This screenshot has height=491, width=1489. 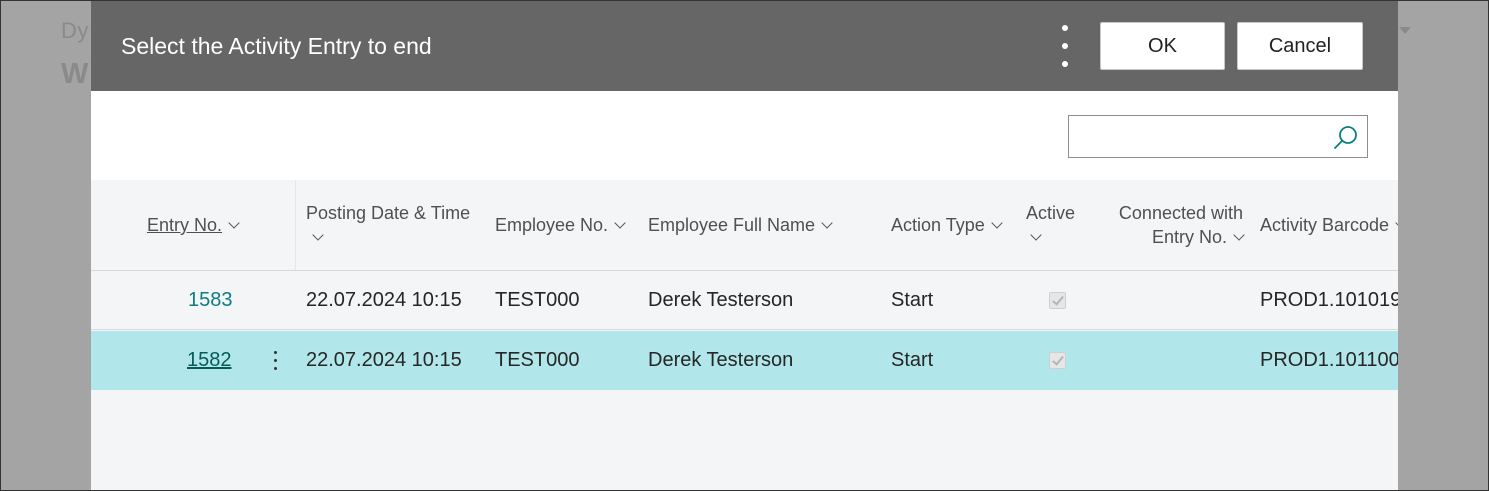 What do you see at coordinates (938, 225) in the screenshot?
I see `column-header-label: Action Type` at bounding box center [938, 225].